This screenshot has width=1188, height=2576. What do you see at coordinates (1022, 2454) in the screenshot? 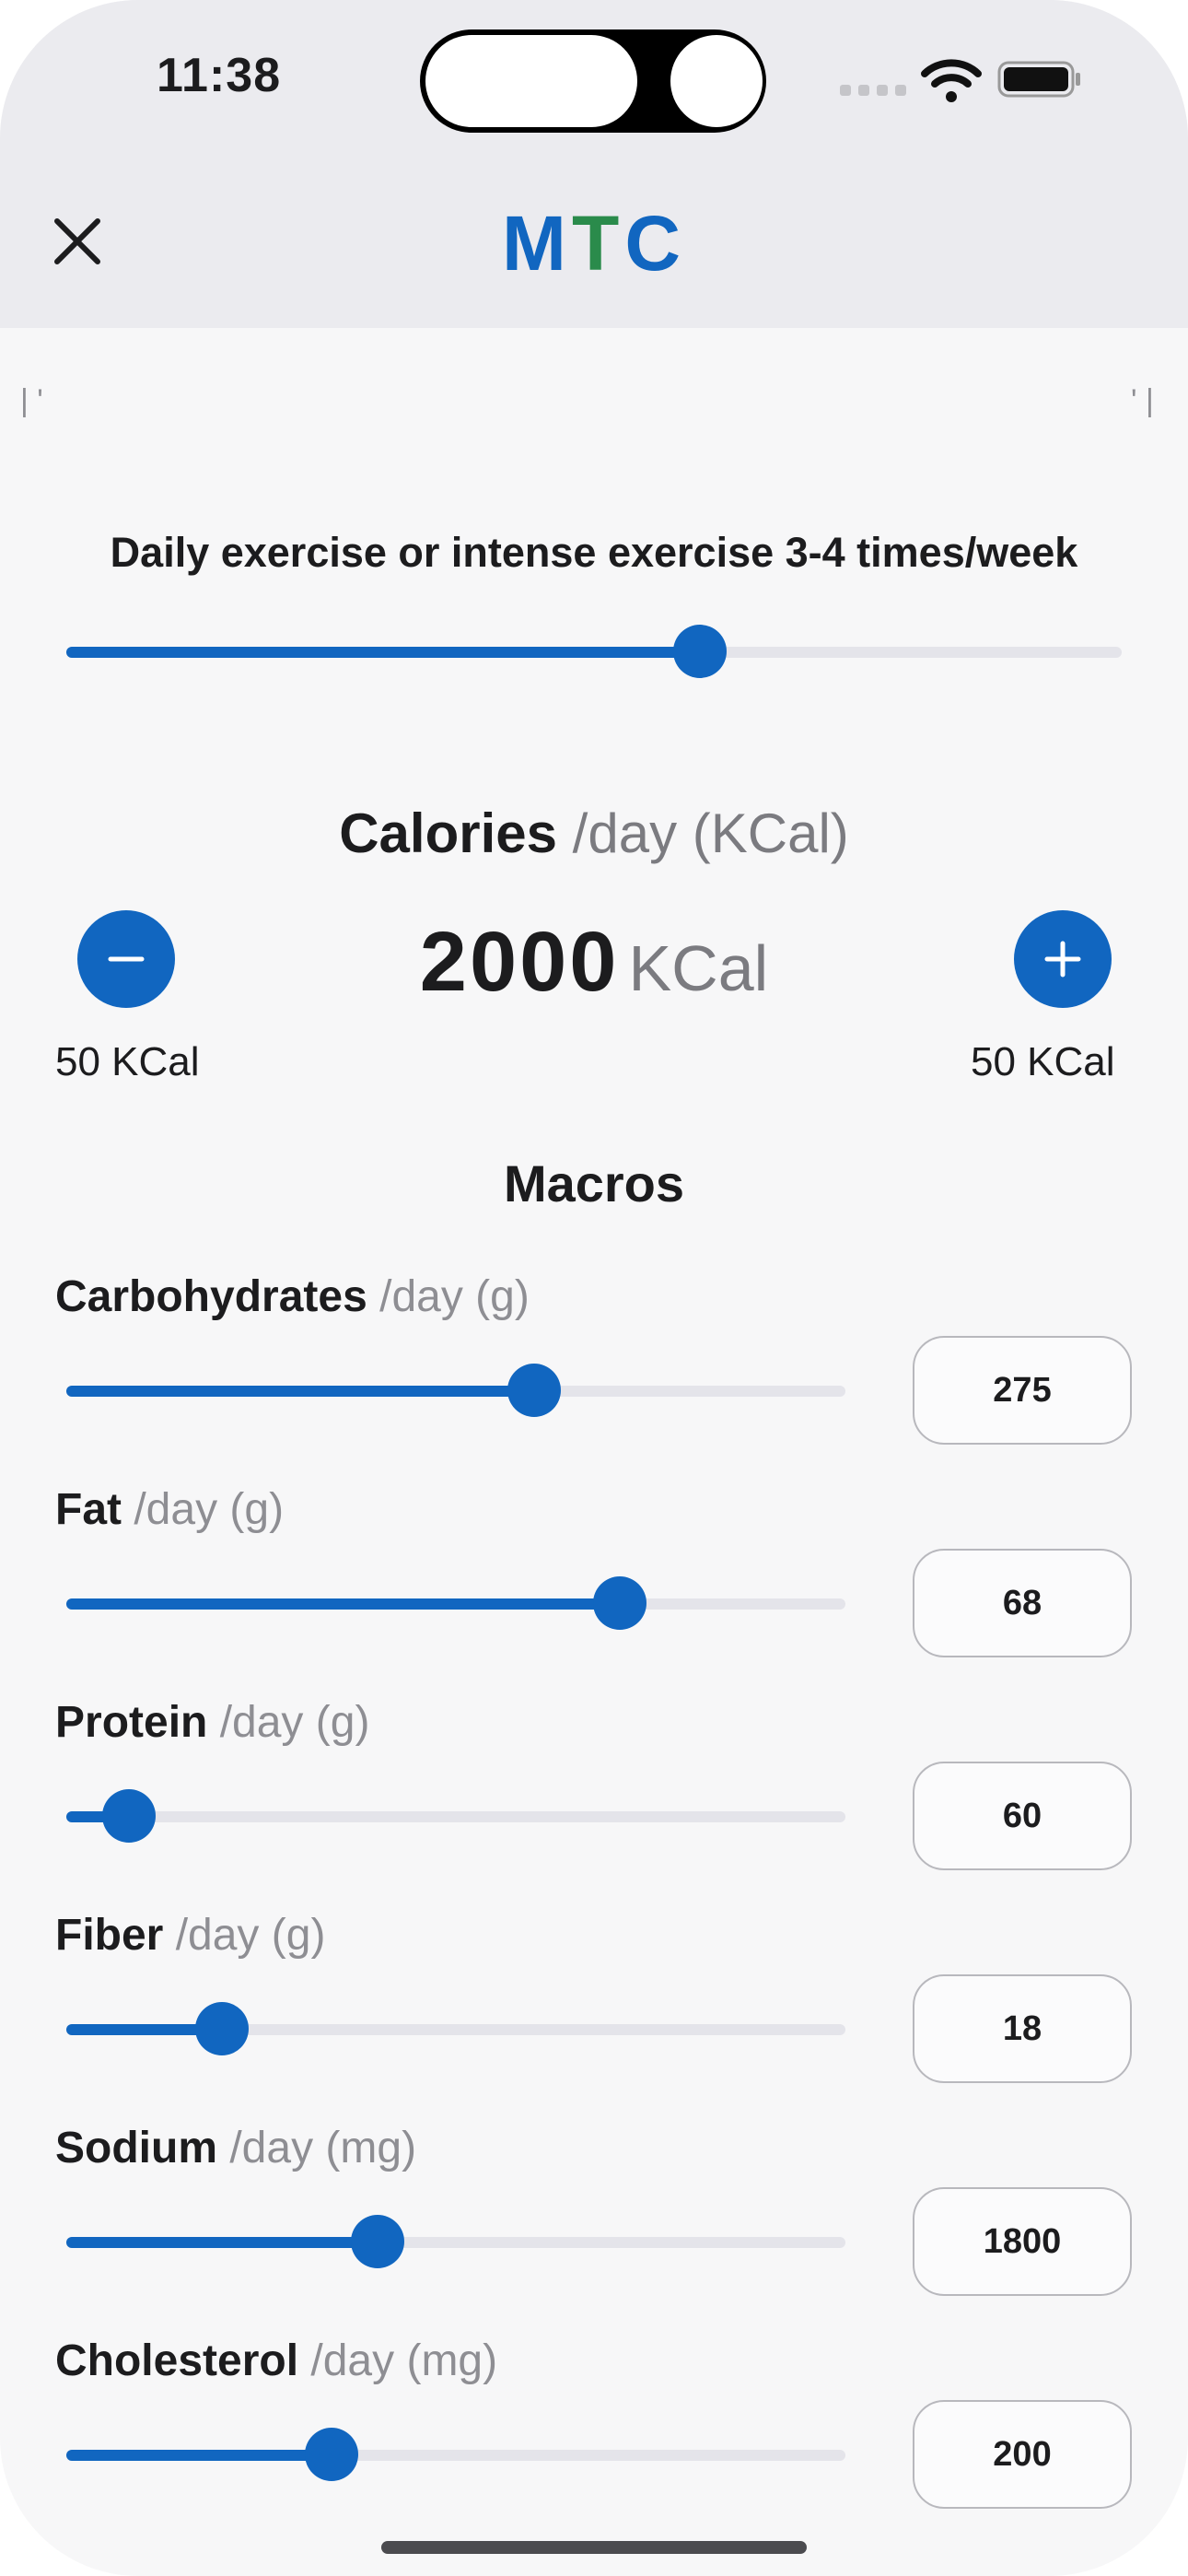
I see `cholesterol-value-field: 200` at bounding box center [1022, 2454].